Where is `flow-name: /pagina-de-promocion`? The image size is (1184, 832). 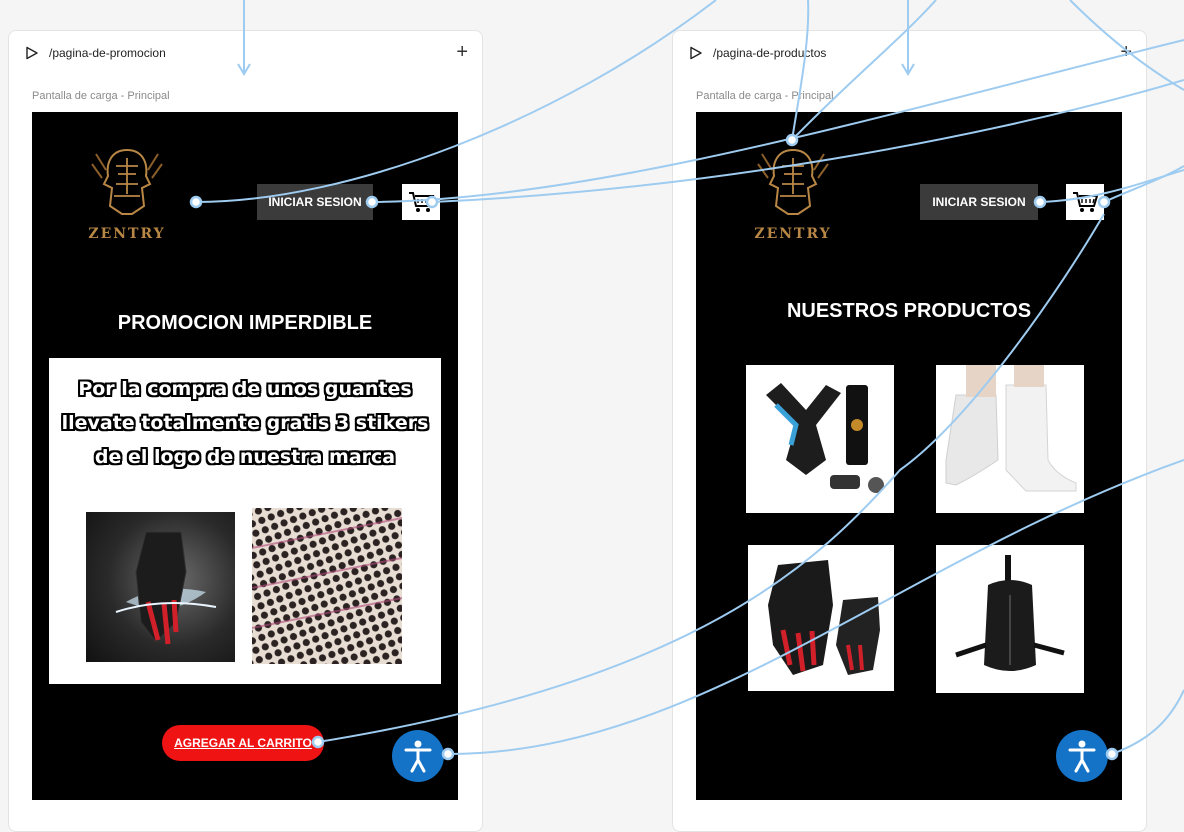 flow-name: /pagina-de-promocion is located at coordinates (107, 53).